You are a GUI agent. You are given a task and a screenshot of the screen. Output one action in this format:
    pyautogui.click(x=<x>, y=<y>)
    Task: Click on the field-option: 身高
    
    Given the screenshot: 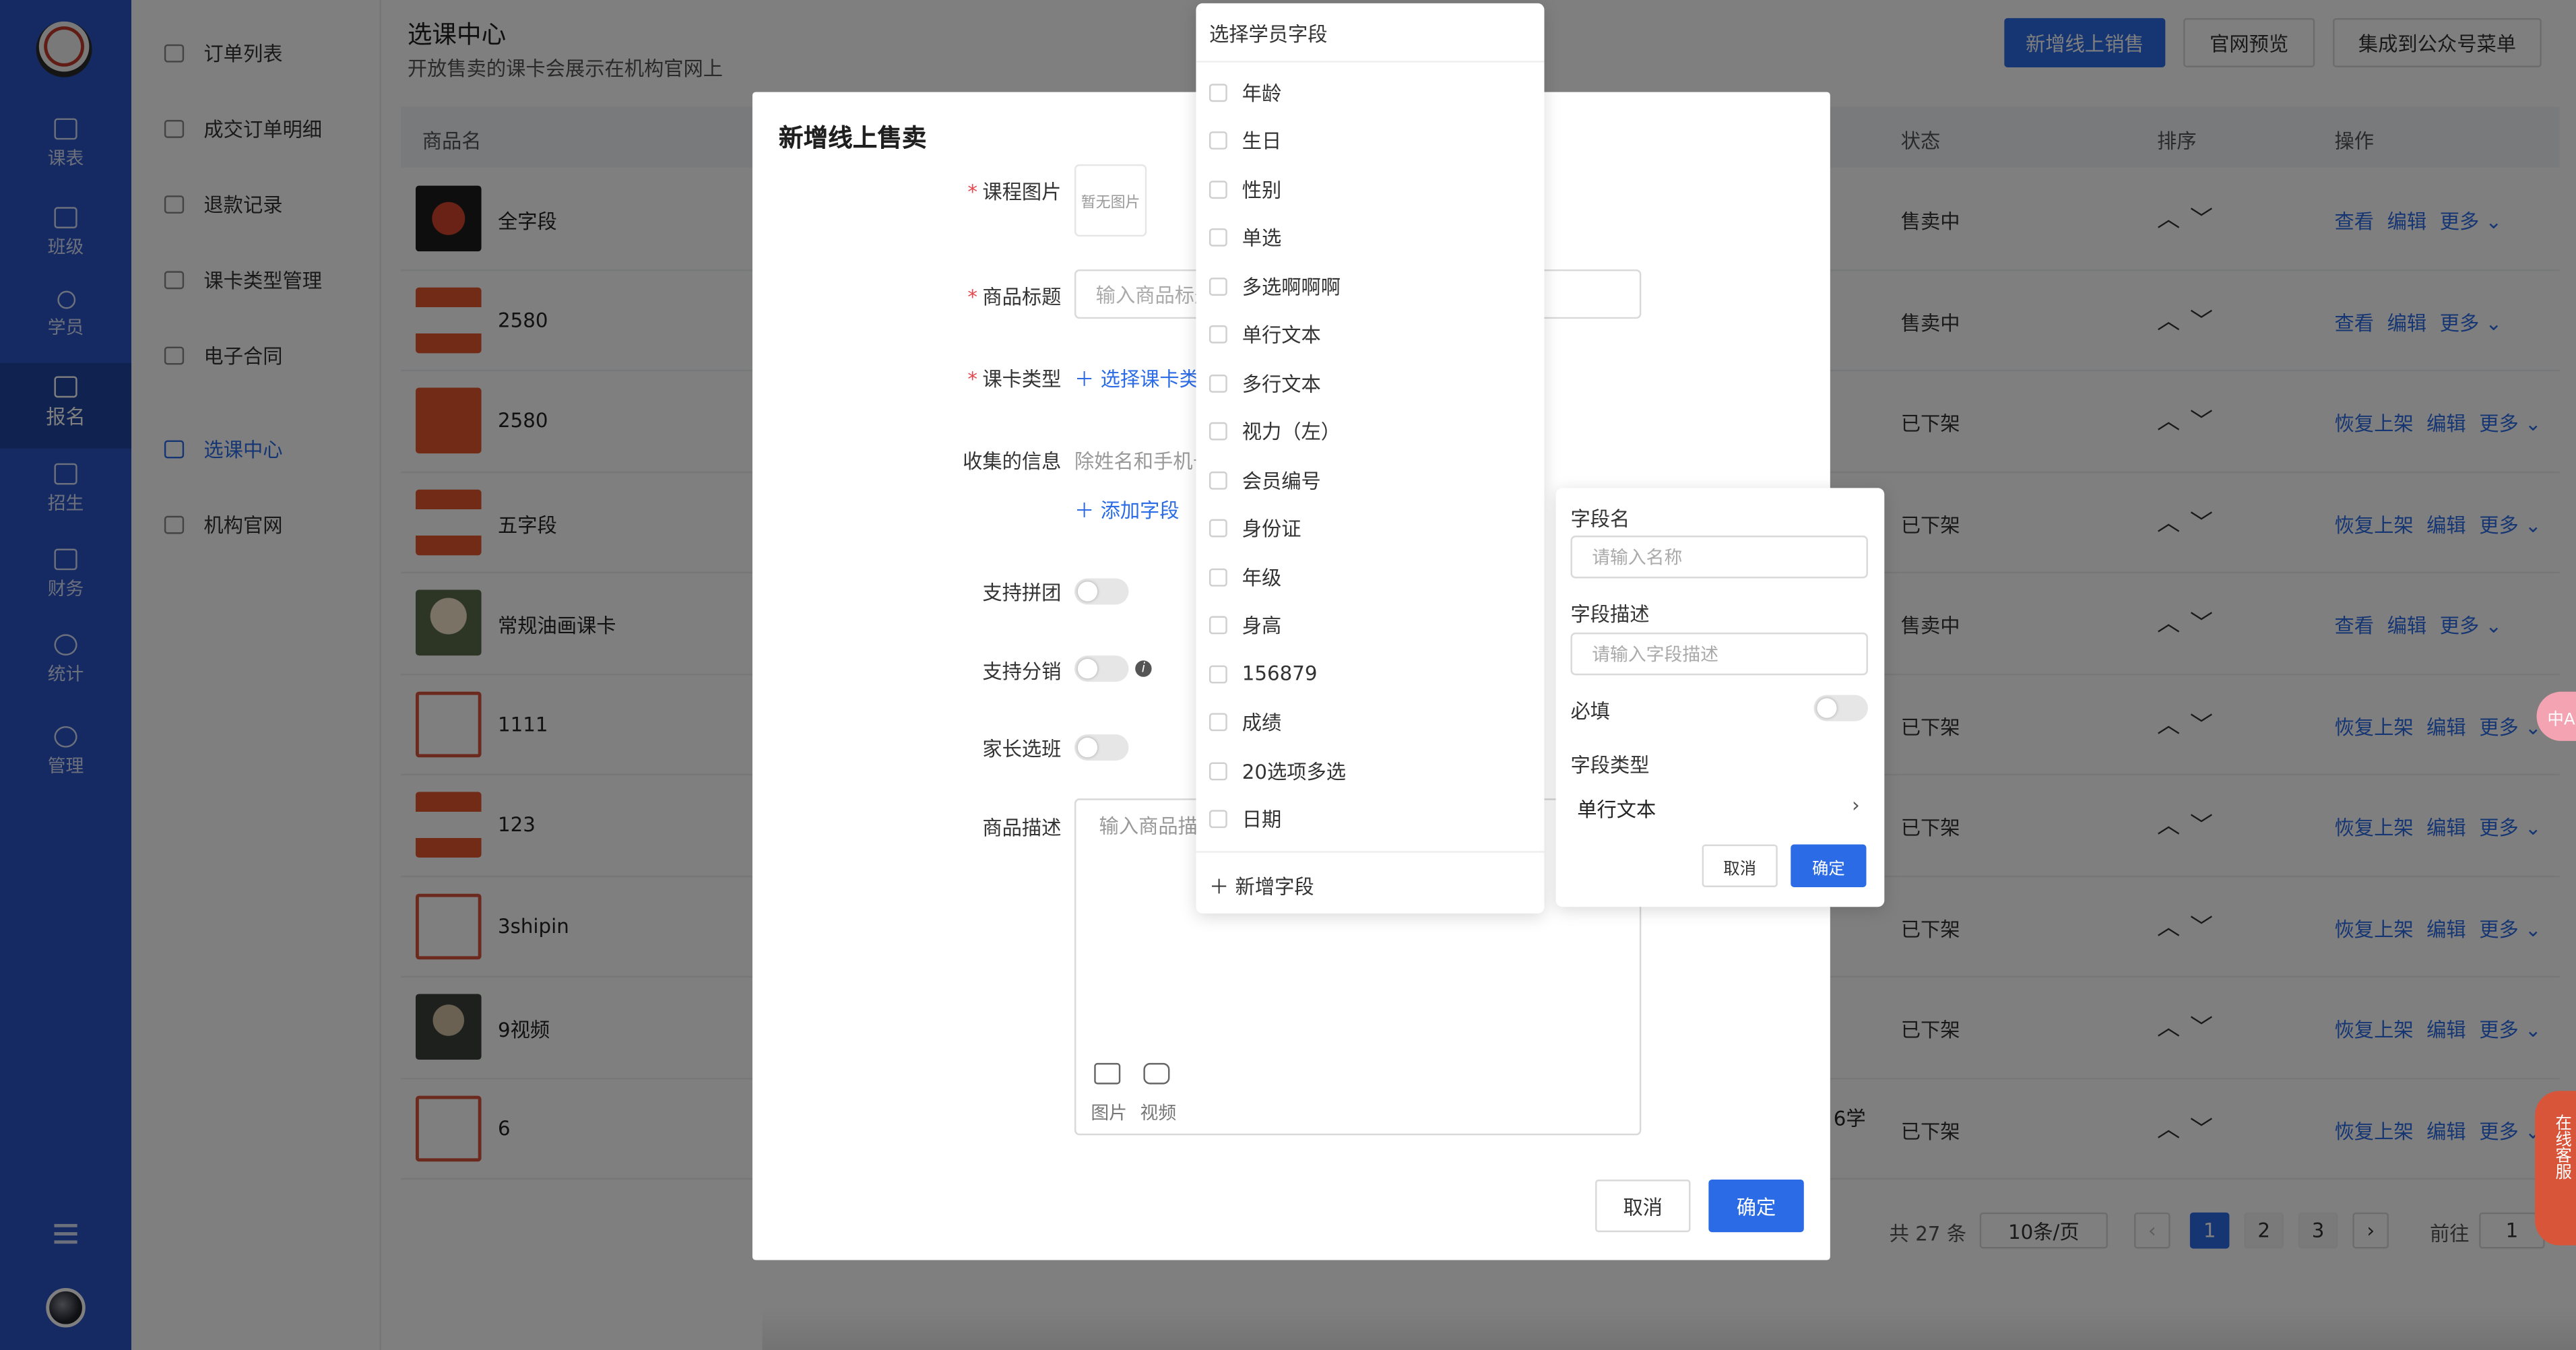 What is the action you would take?
    pyautogui.click(x=1245, y=625)
    